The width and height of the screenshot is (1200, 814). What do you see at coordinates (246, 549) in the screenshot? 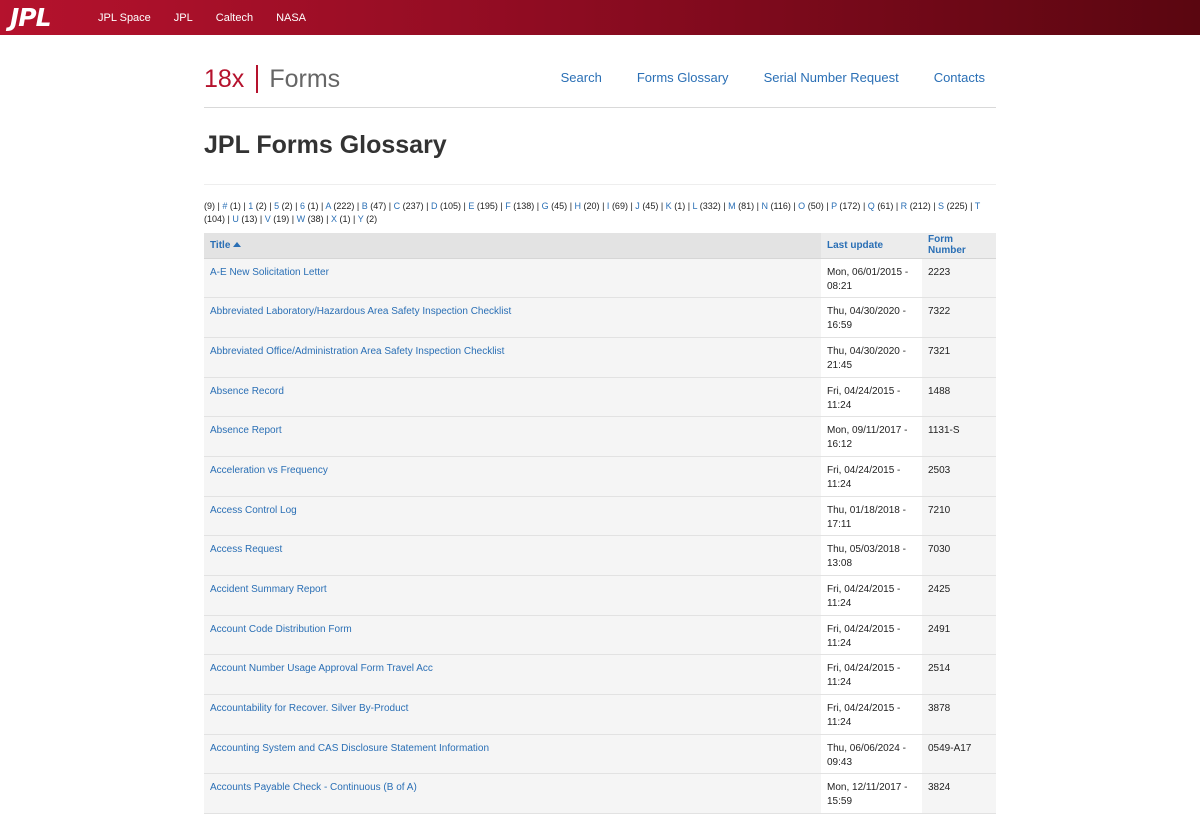
I see `form-title-link: Access Request` at bounding box center [246, 549].